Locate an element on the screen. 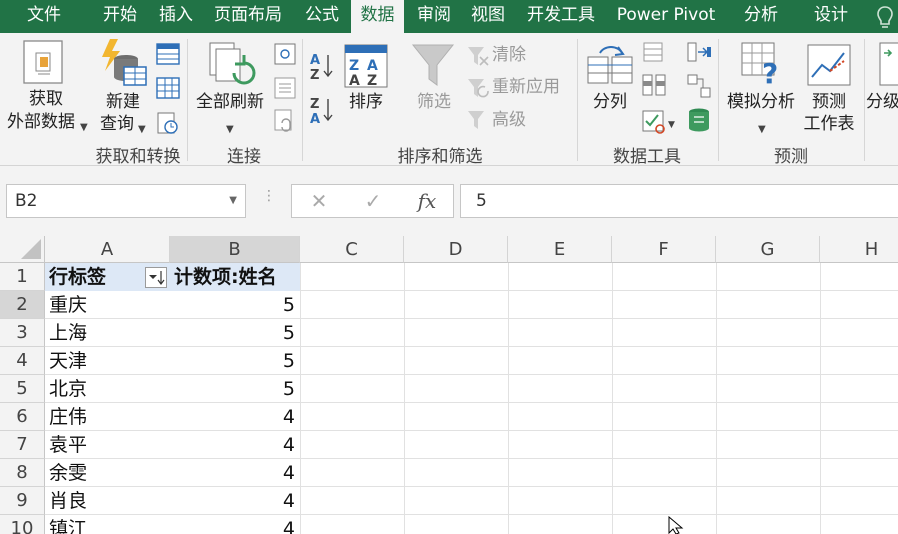 The width and height of the screenshot is (898, 534). forecast-sheet-label-1: 预测 is located at coordinates (829, 102).